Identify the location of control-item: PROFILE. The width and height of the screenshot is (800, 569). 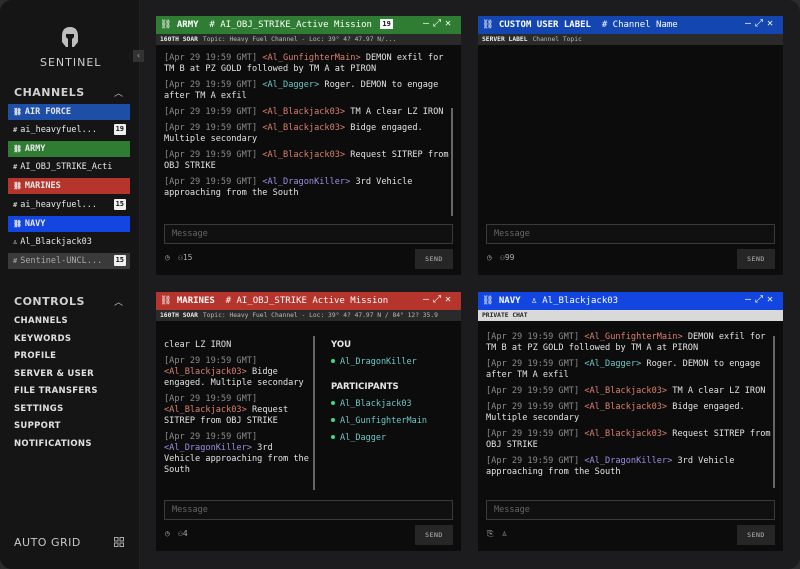
(35, 356).